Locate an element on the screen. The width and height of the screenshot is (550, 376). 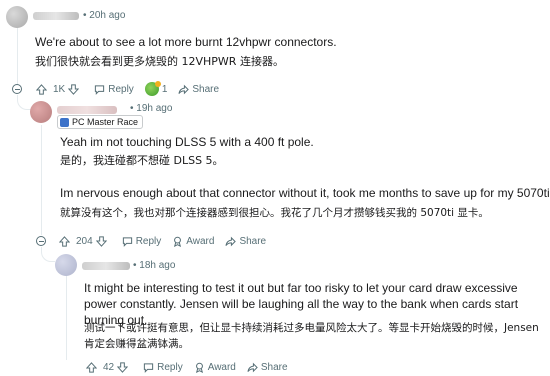
vote-count: 42 is located at coordinates (109, 367).